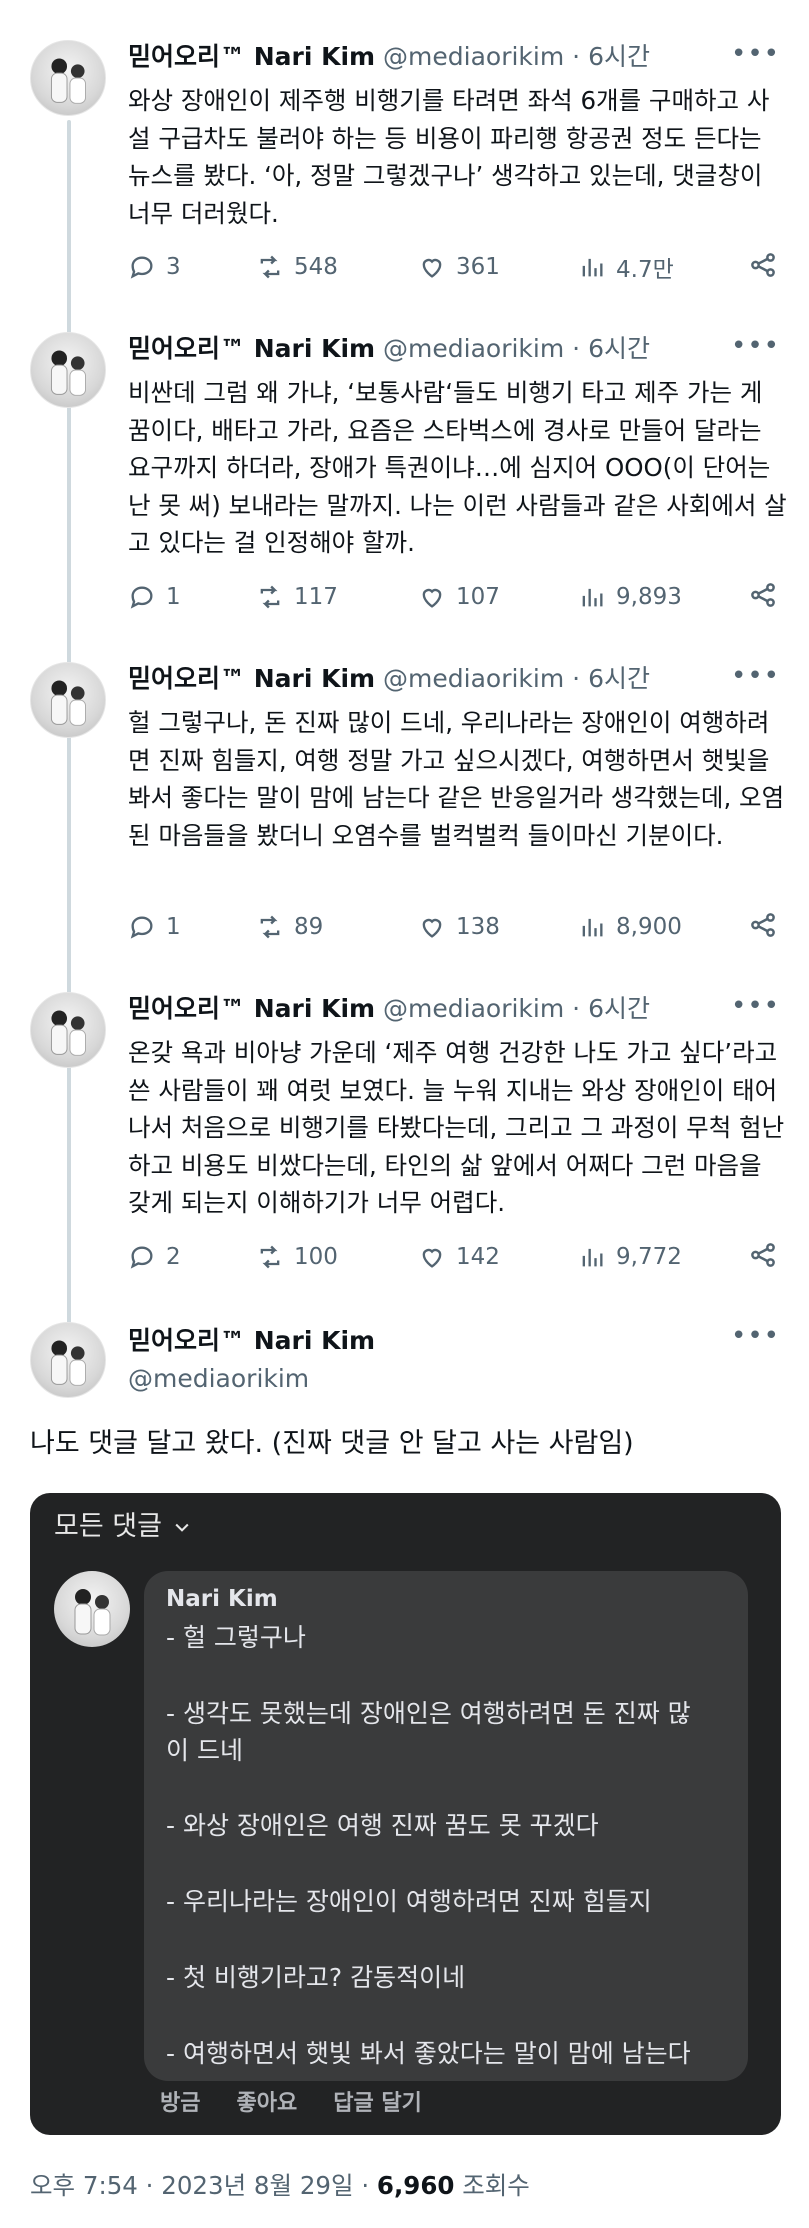  I want to click on like-button: 142, so click(459, 1257).